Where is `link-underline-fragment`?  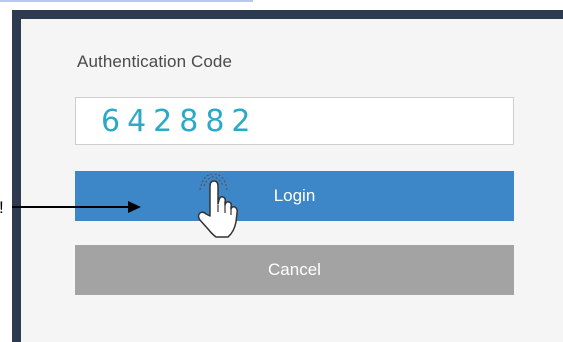 link-underline-fragment is located at coordinates (126, 1).